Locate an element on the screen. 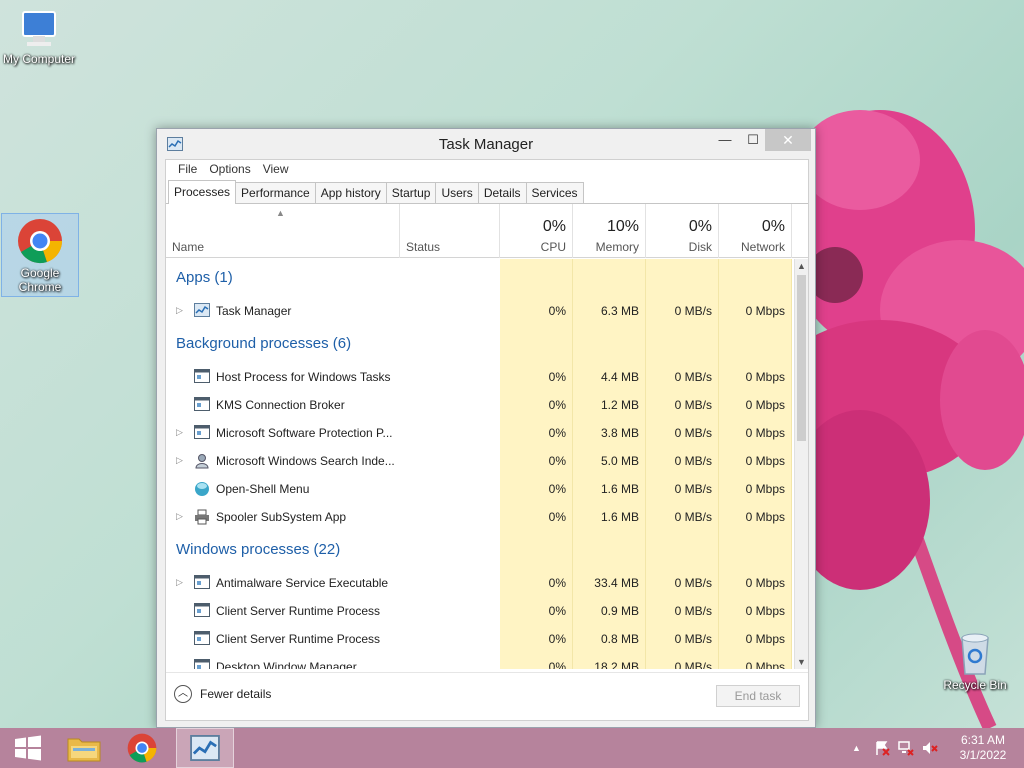 Image resolution: width=1024 pixels, height=768 pixels. desktop-icon-recycle-bin: Recycle Bin is located at coordinates (975, 661).